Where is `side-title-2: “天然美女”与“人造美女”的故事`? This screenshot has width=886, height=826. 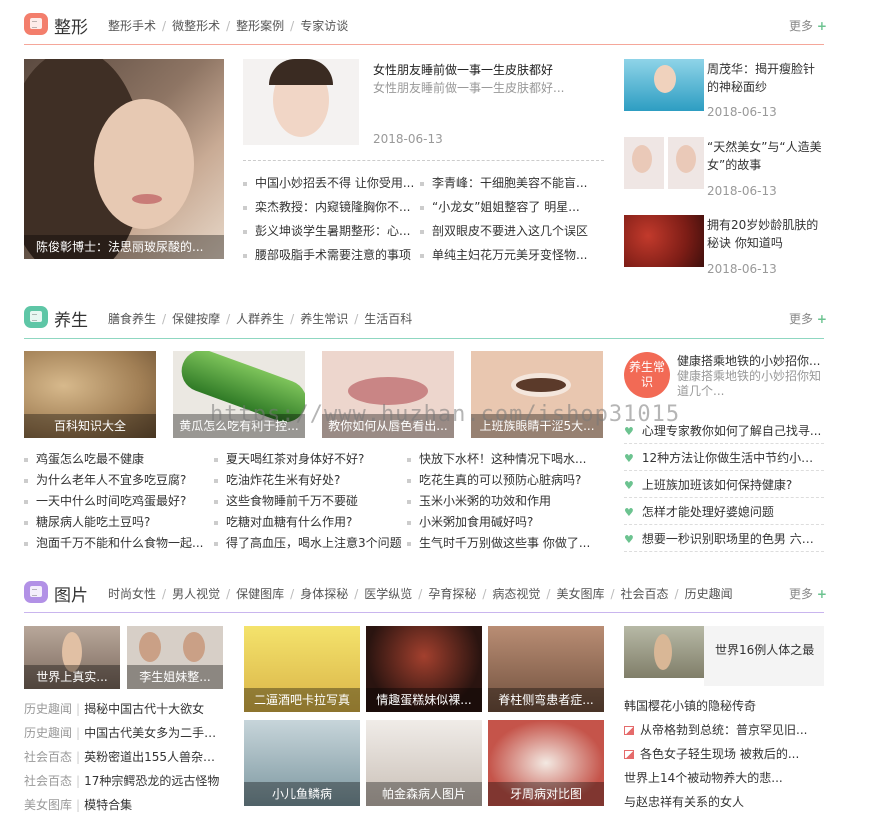
side-title-2: “天然美女”与“人造美女”的故事 is located at coordinates (764, 156).